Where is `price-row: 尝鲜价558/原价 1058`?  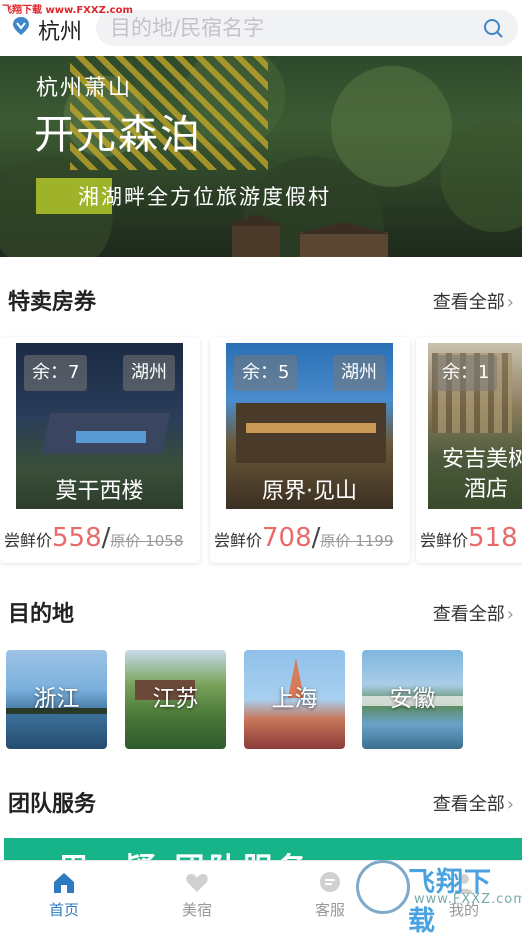
price-row: 尝鲜价558/原价 1058 is located at coordinates (93, 538).